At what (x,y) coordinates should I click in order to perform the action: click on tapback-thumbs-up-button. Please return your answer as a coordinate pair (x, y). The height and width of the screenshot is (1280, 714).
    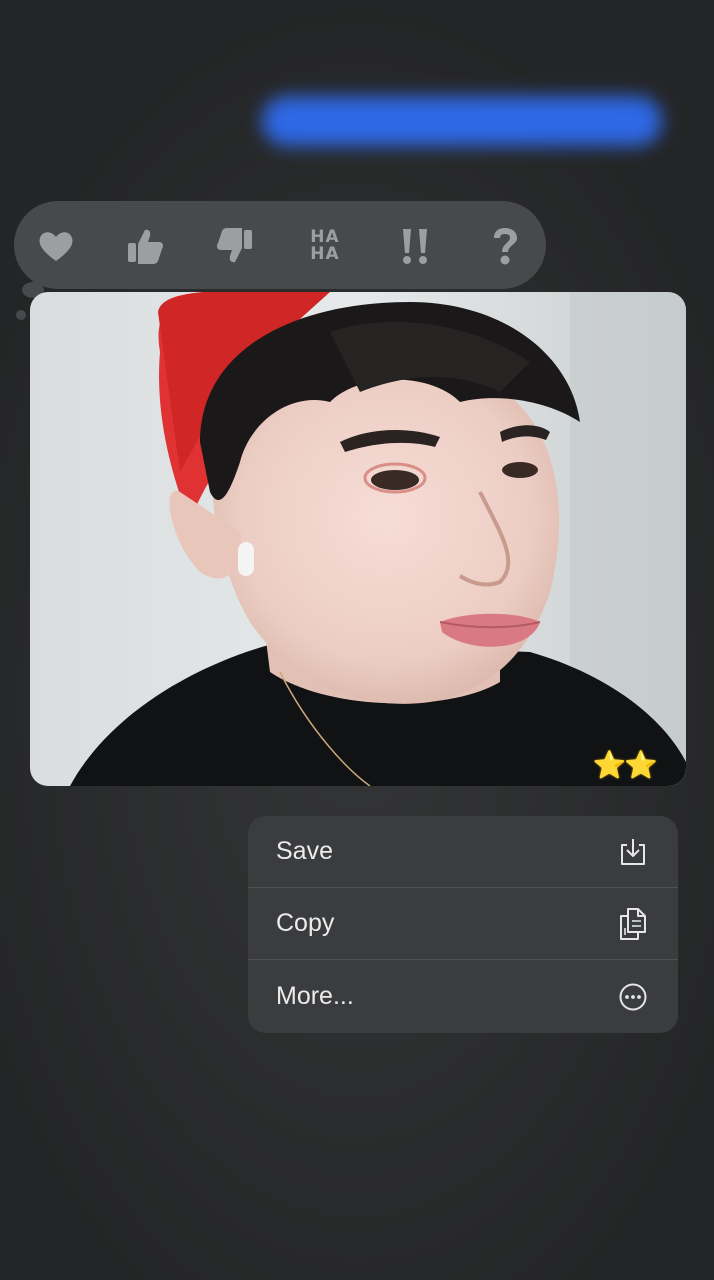
    Looking at the image, I should click on (145, 246).